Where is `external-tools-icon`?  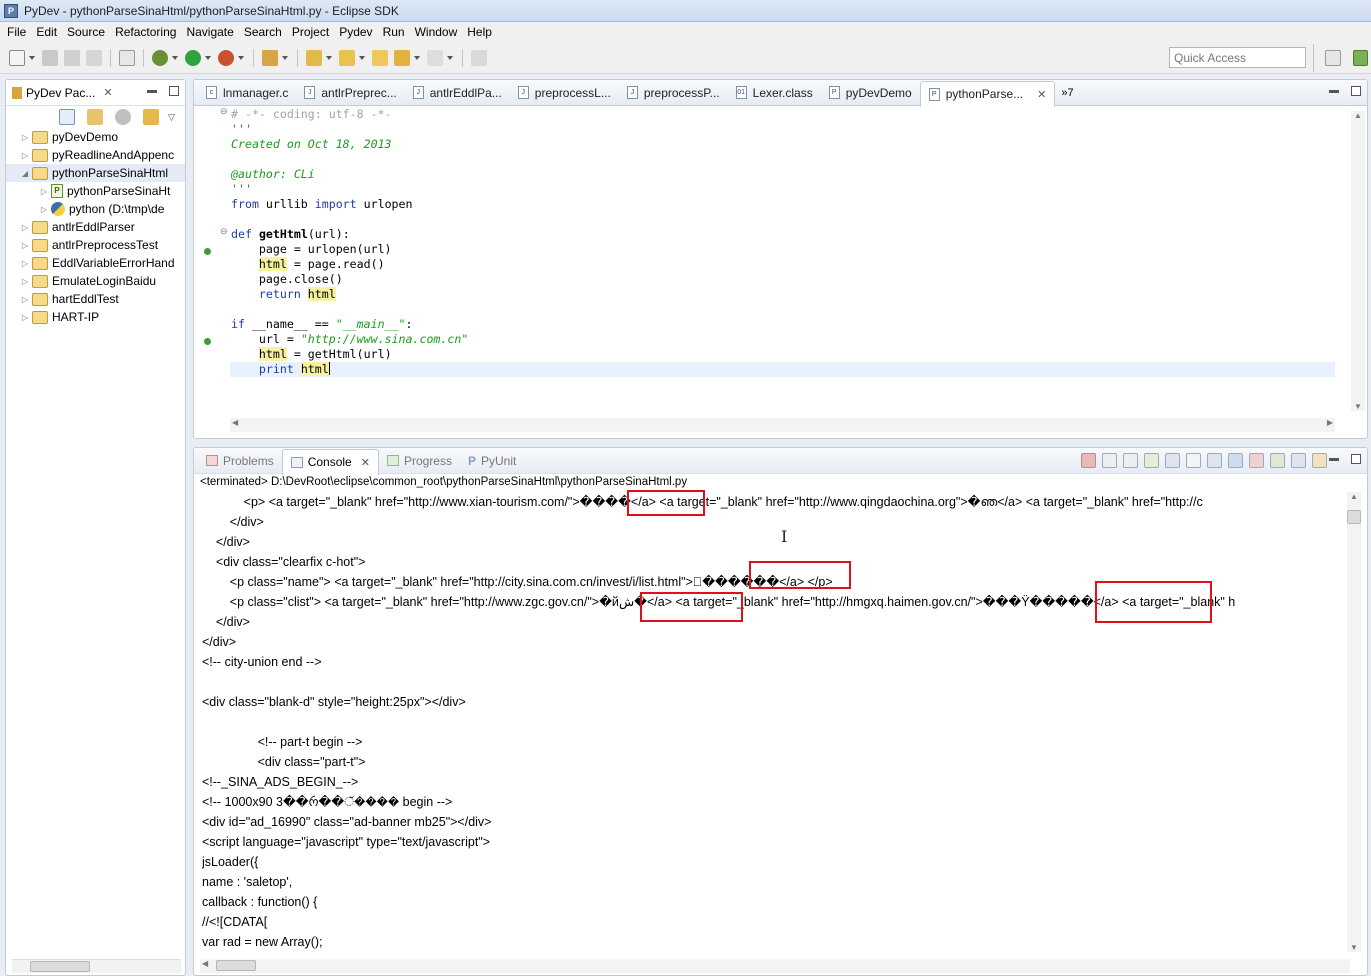 external-tools-icon is located at coordinates (226, 57).